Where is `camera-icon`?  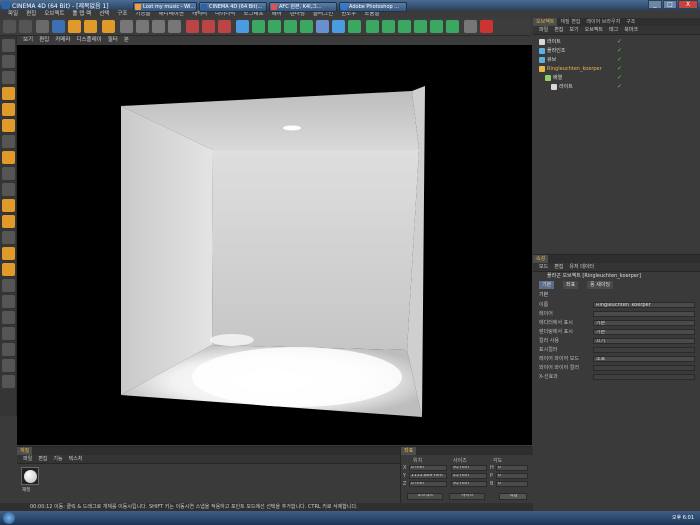 camera-icon is located at coordinates (338, 26).